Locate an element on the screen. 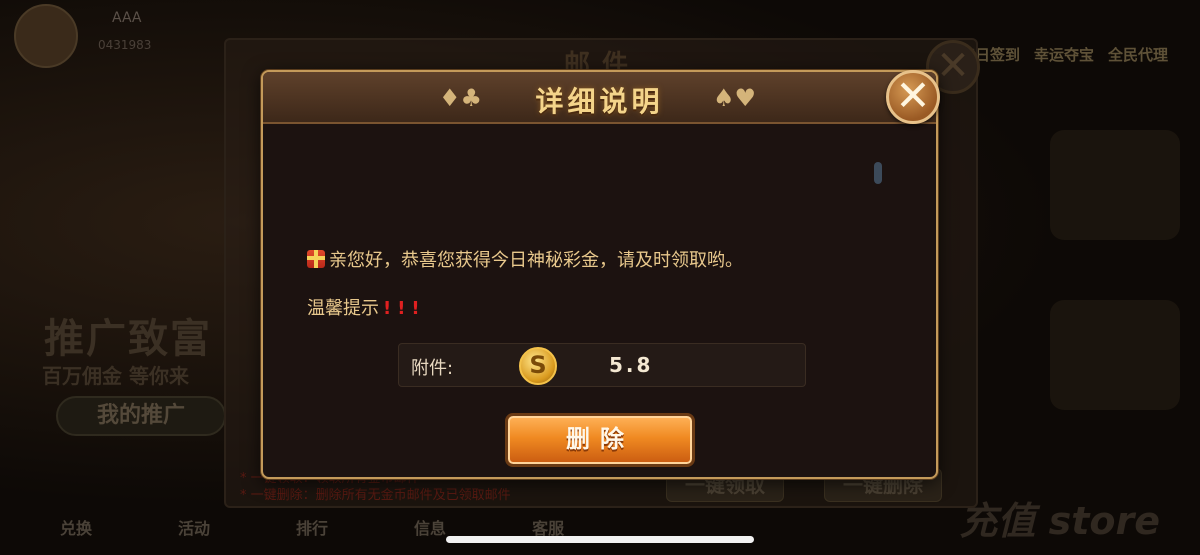 The image size is (1200, 555). nav-ranking: 排行 is located at coordinates (312, 528).